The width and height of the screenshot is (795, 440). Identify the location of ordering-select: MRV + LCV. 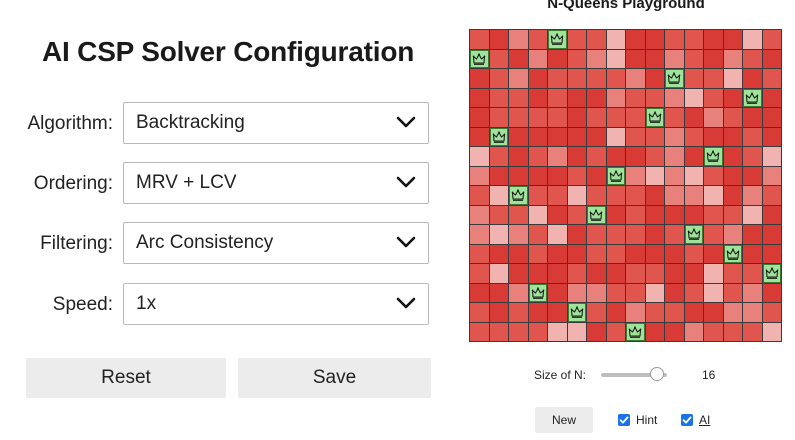
(276, 183).